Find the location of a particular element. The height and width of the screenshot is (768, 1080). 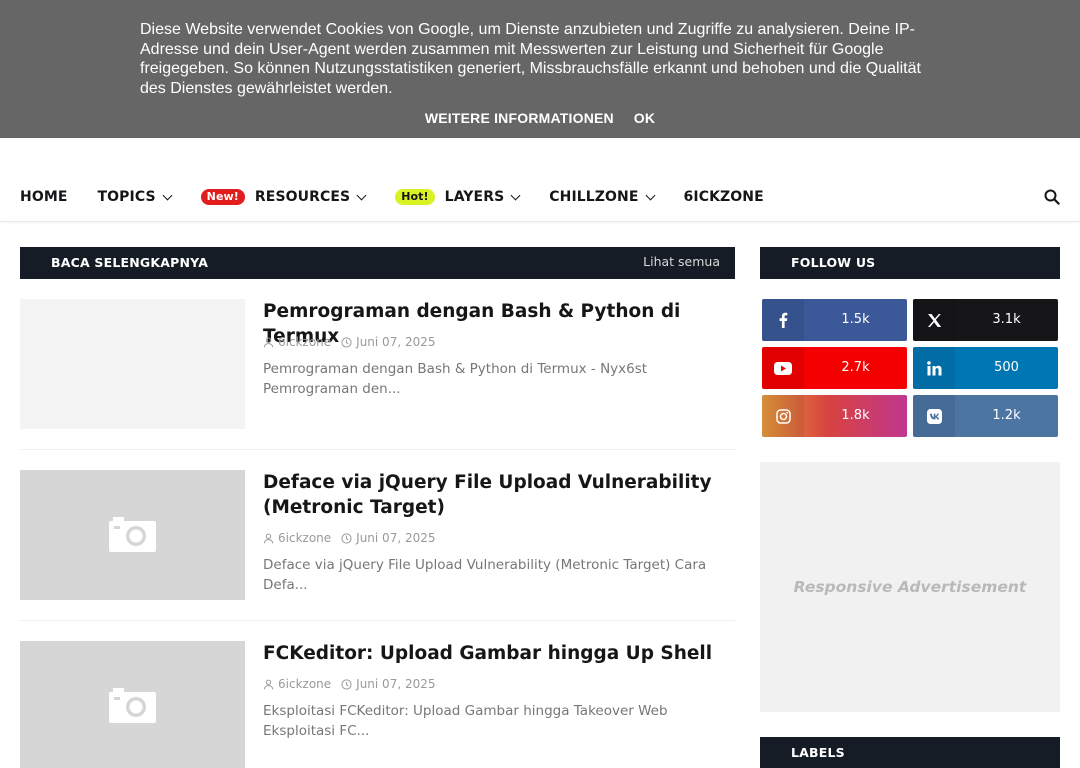

youtube-icon is located at coordinates (783, 368).